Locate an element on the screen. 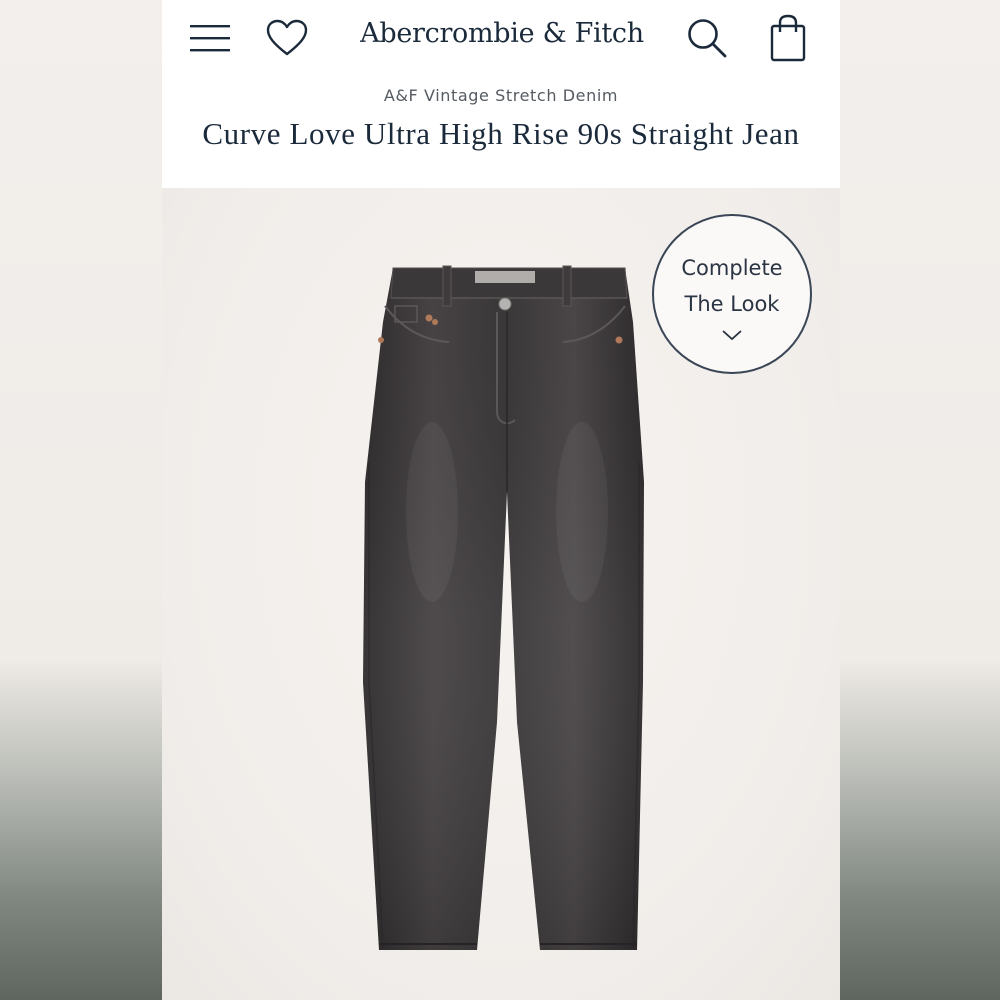  complete-the-look-button: Complete The Look is located at coordinates (732, 294).